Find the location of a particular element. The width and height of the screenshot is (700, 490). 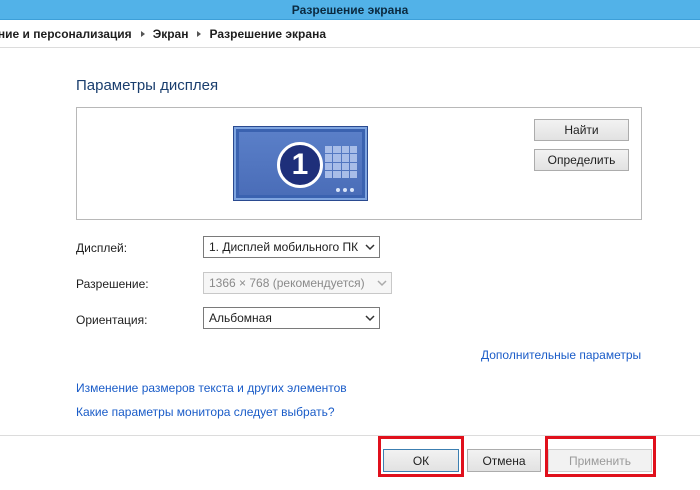

monitor-screen: 1 is located at coordinates (300, 163).